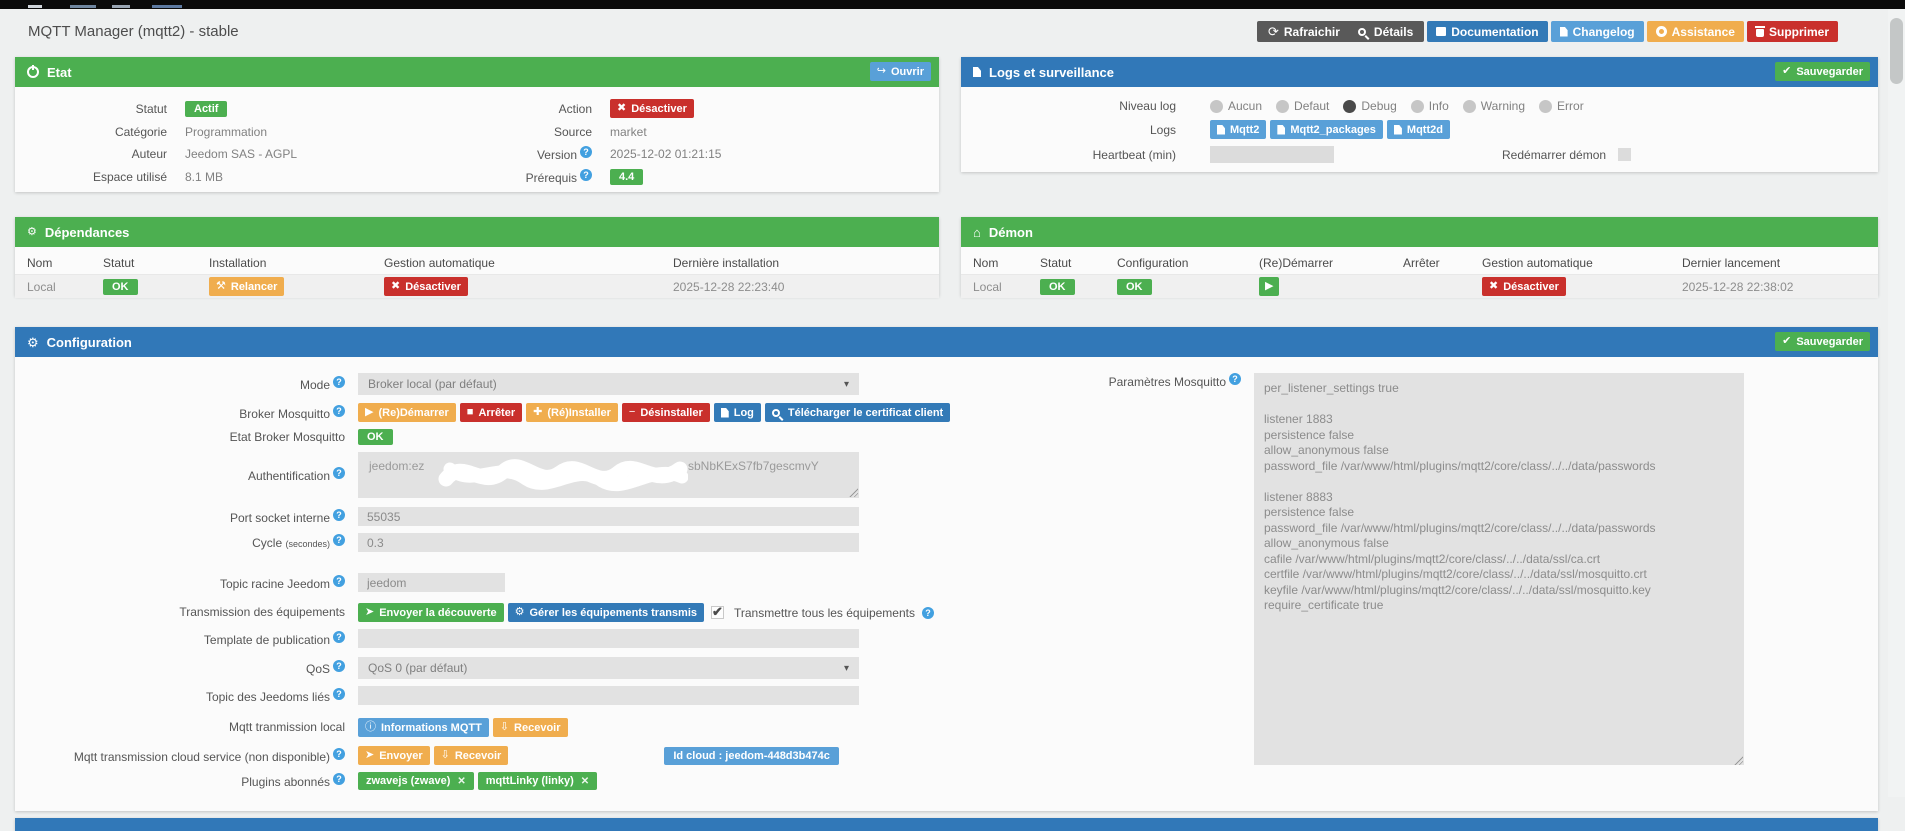 The image size is (1905, 831). What do you see at coordinates (1419, 72) in the screenshot?
I see `logs-panel-header: Logs et surveillance ✔ Sauvegarder` at bounding box center [1419, 72].